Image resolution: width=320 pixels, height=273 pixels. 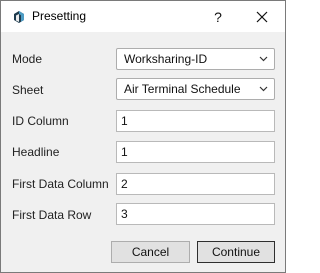 What do you see at coordinates (143, 16) in the screenshot?
I see `title-bar: Presetting ?` at bounding box center [143, 16].